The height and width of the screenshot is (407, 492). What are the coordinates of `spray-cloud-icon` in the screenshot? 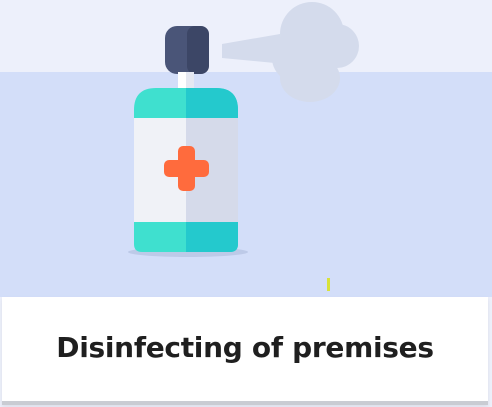 It's located at (290, 52).